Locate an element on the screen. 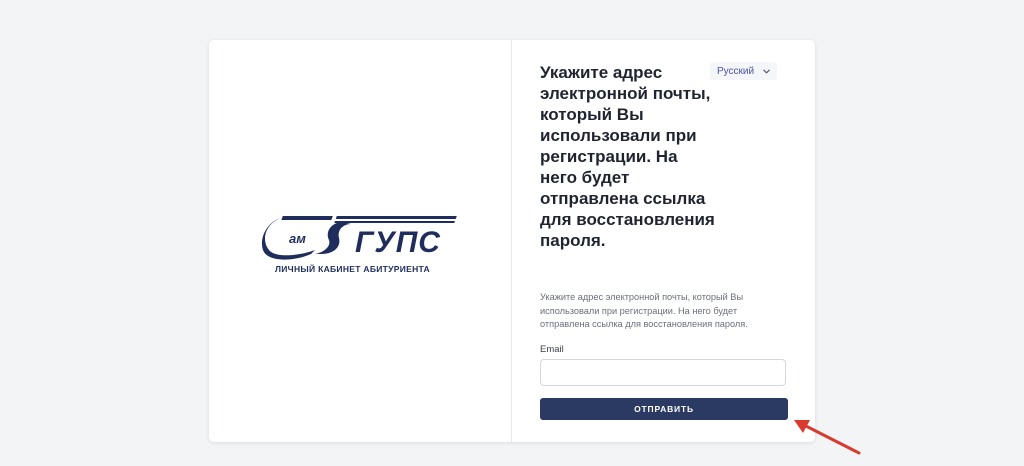 This screenshot has height=466, width=1024. annotation-arrow-icon is located at coordinates (827, 437).